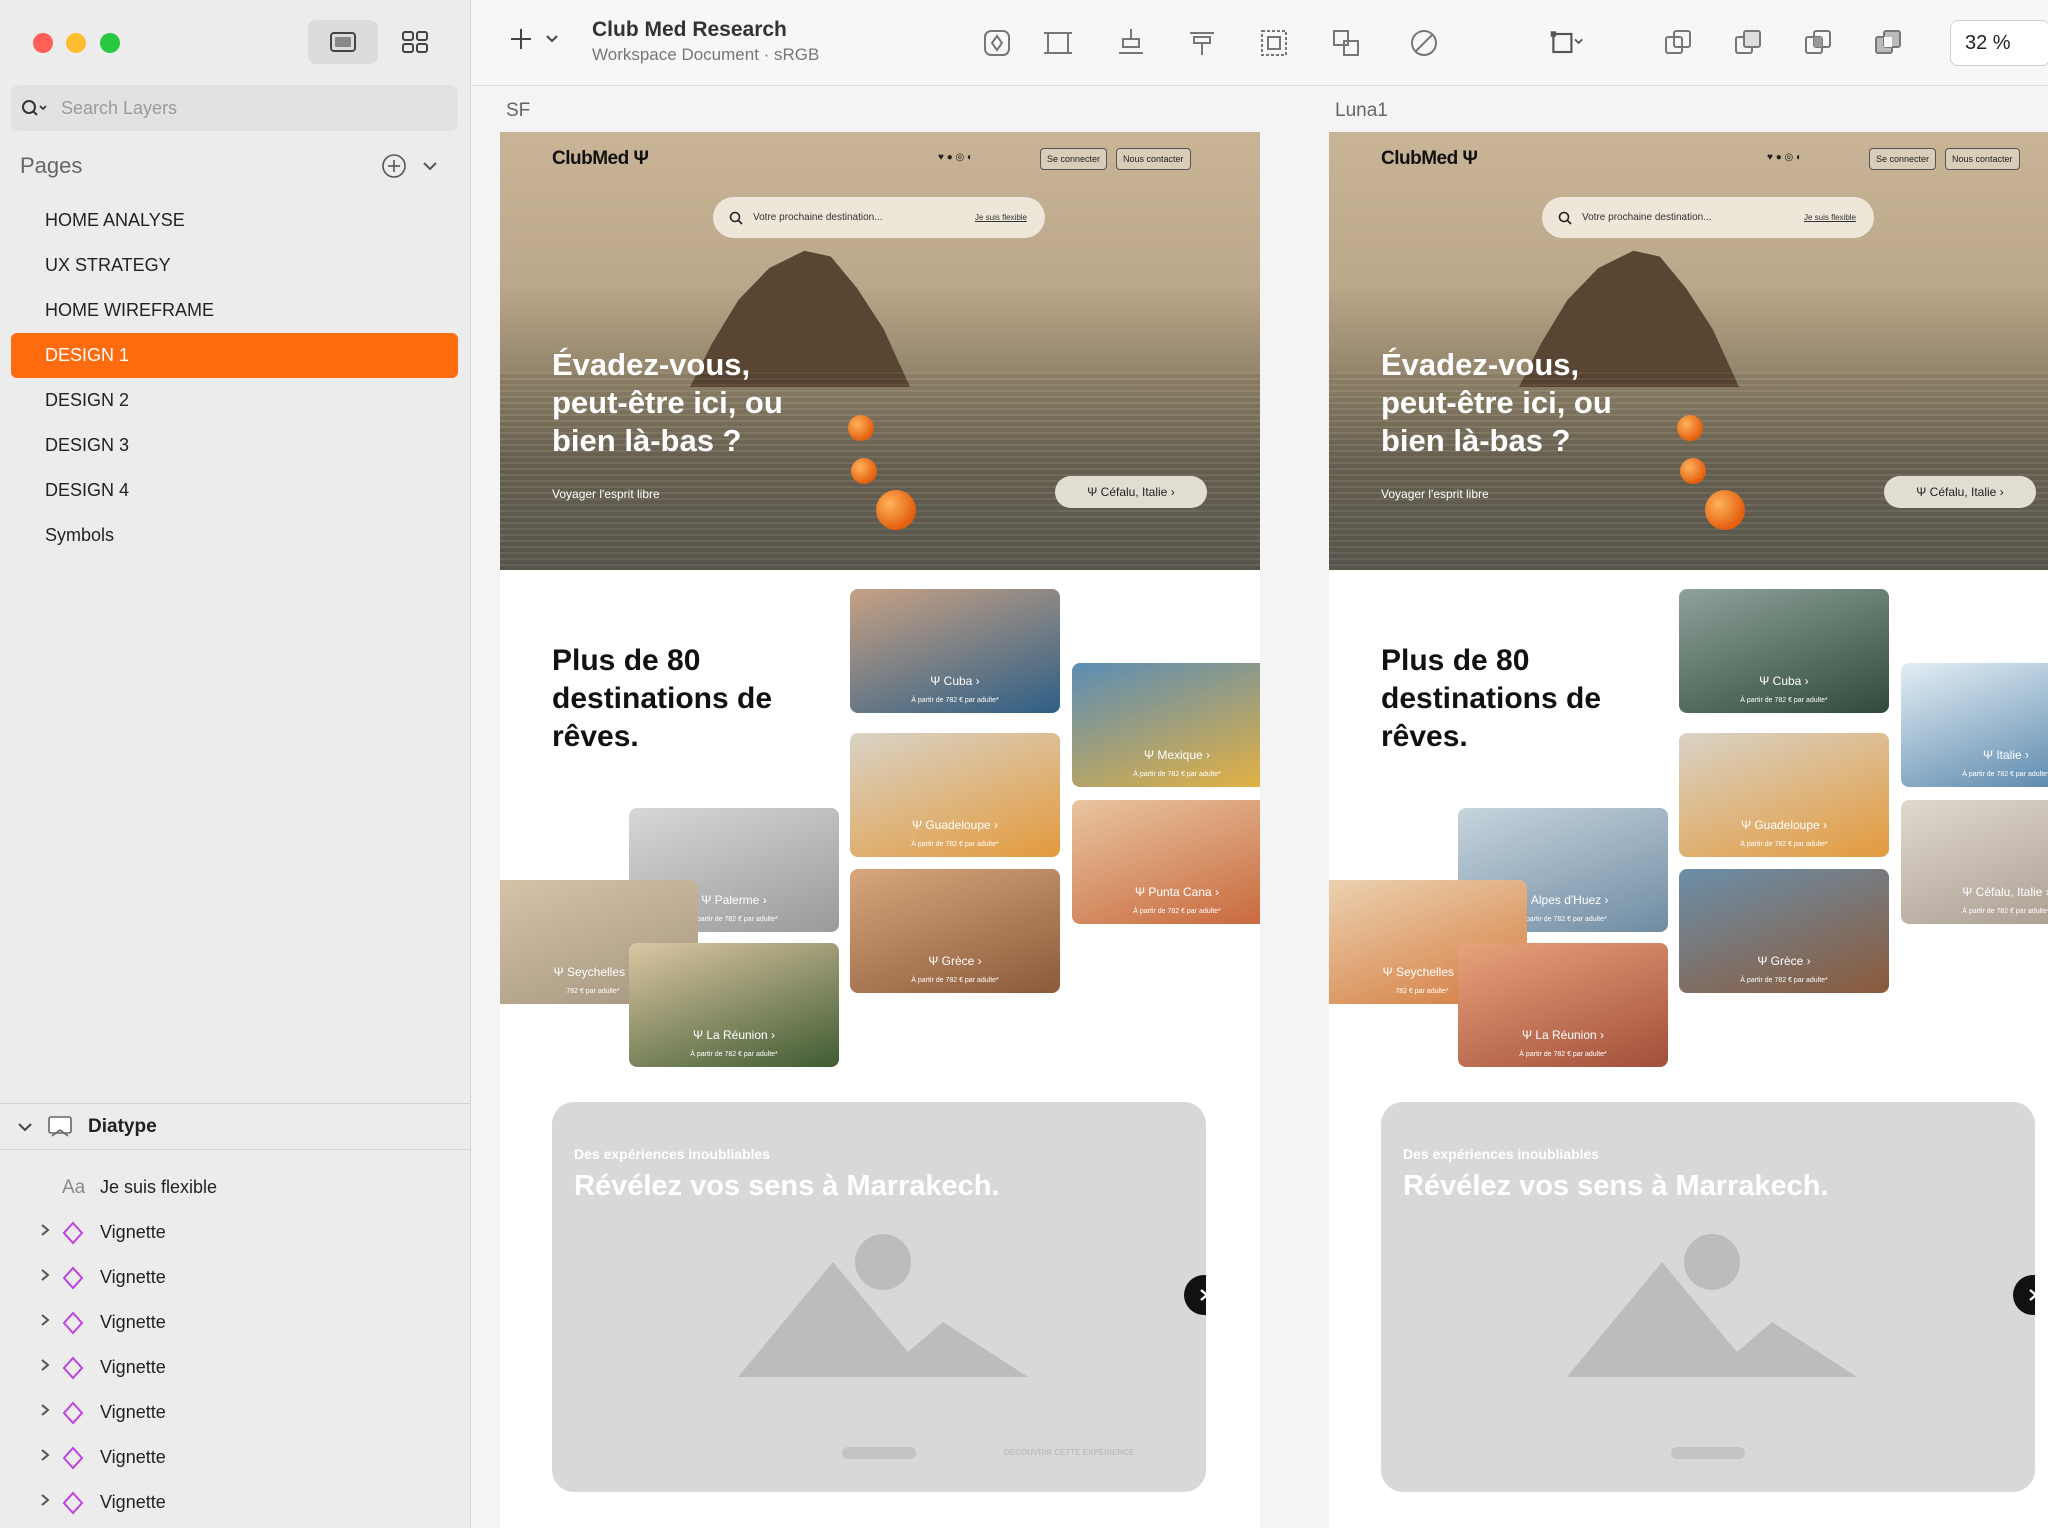  What do you see at coordinates (234, 265) in the screenshot?
I see `page-item: UX STRATEGY` at bounding box center [234, 265].